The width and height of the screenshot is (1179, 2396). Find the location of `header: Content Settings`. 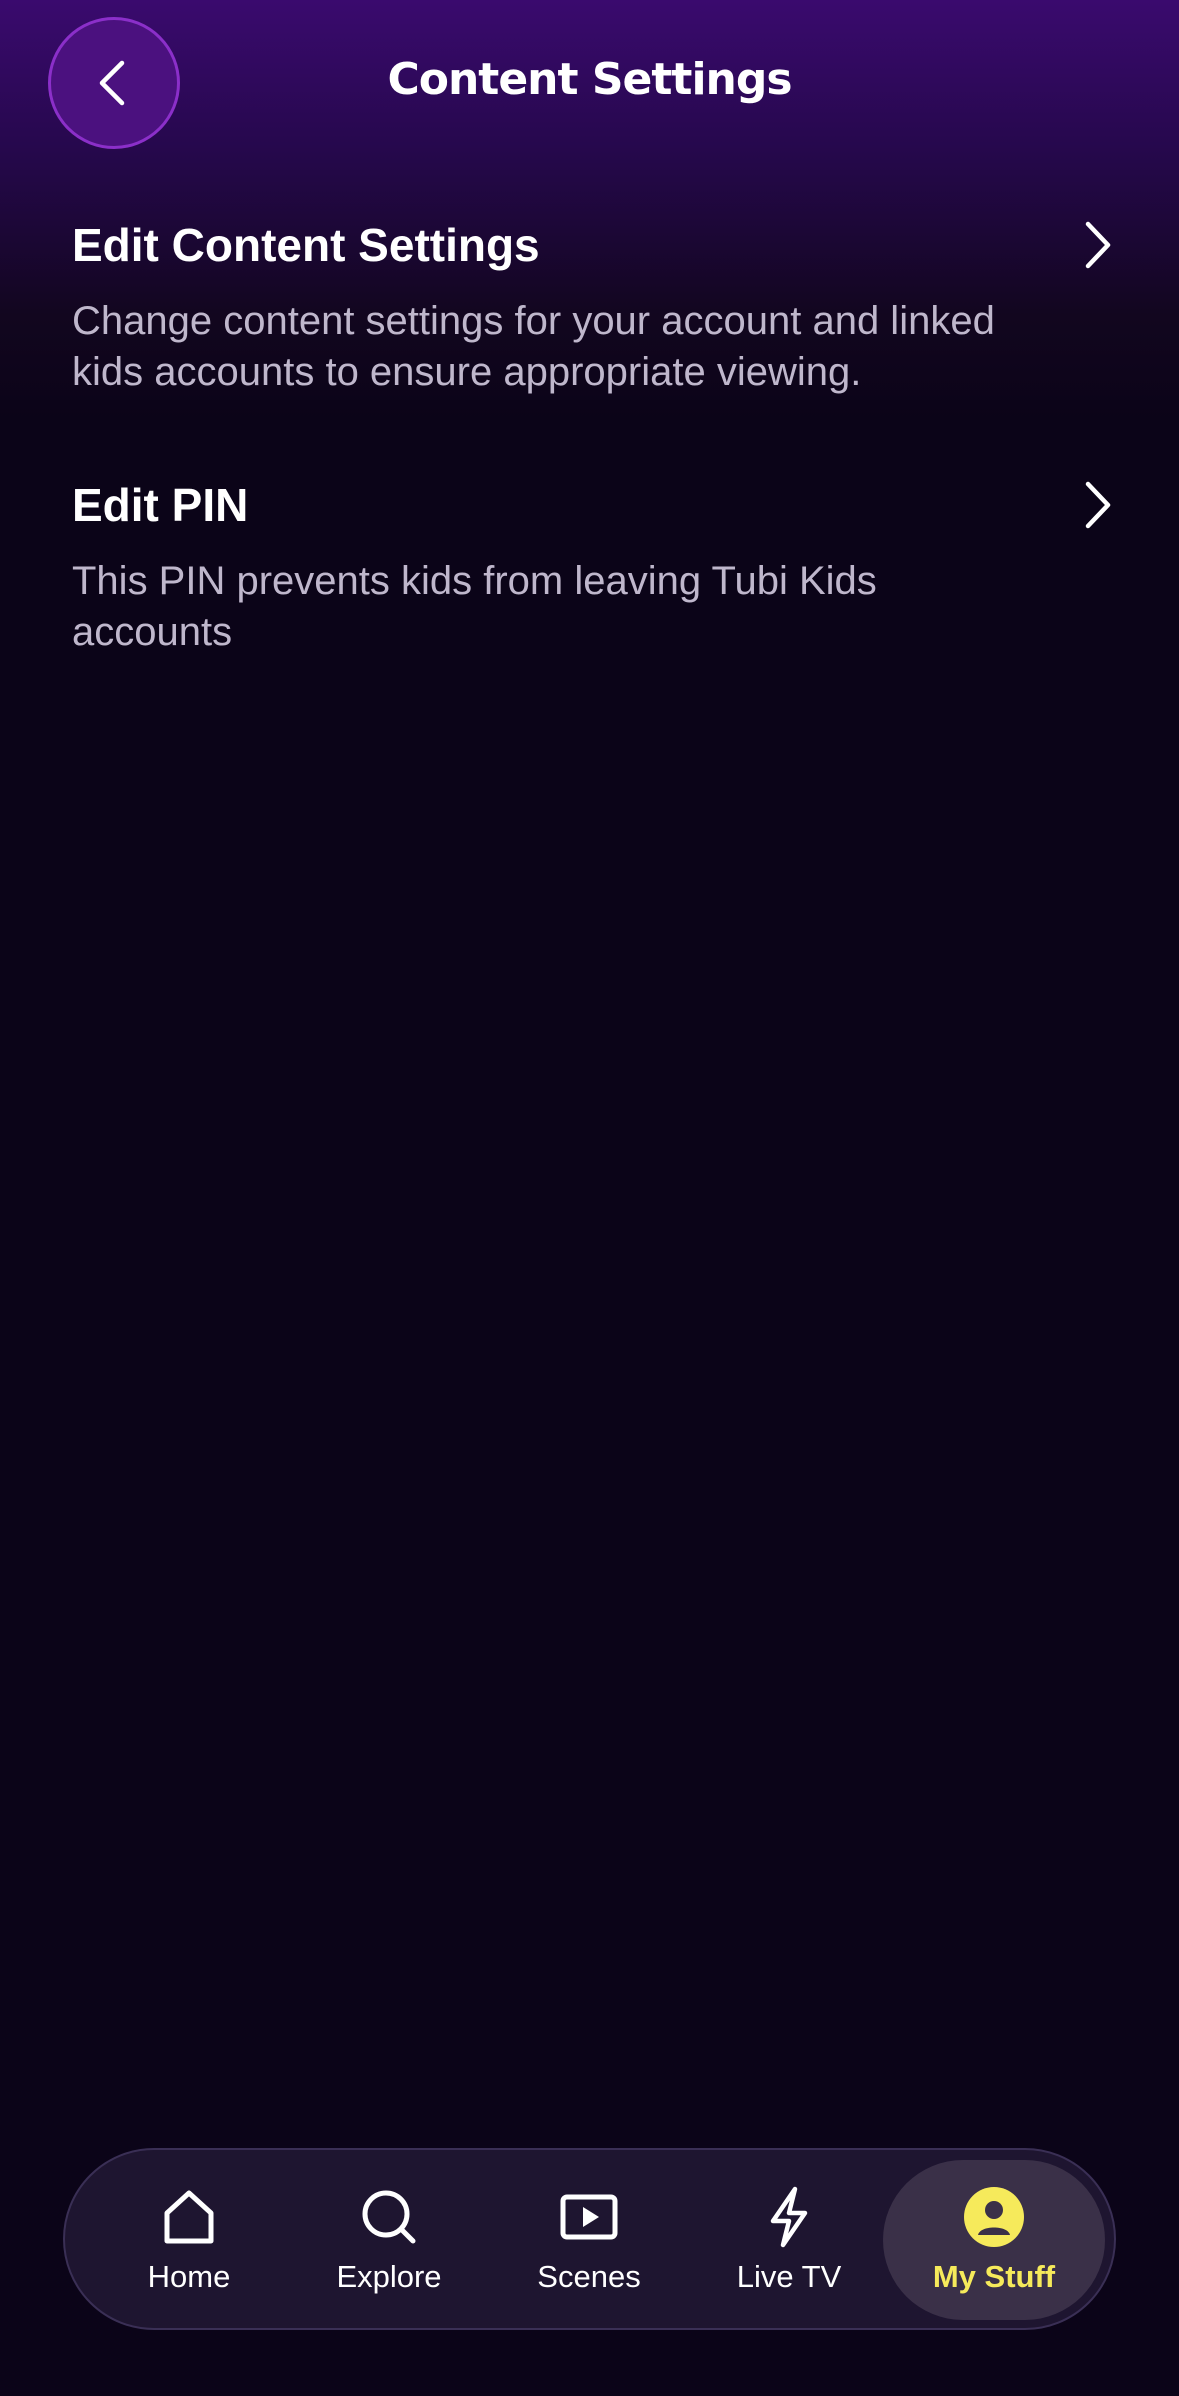

header: Content Settings is located at coordinates (589, 85).